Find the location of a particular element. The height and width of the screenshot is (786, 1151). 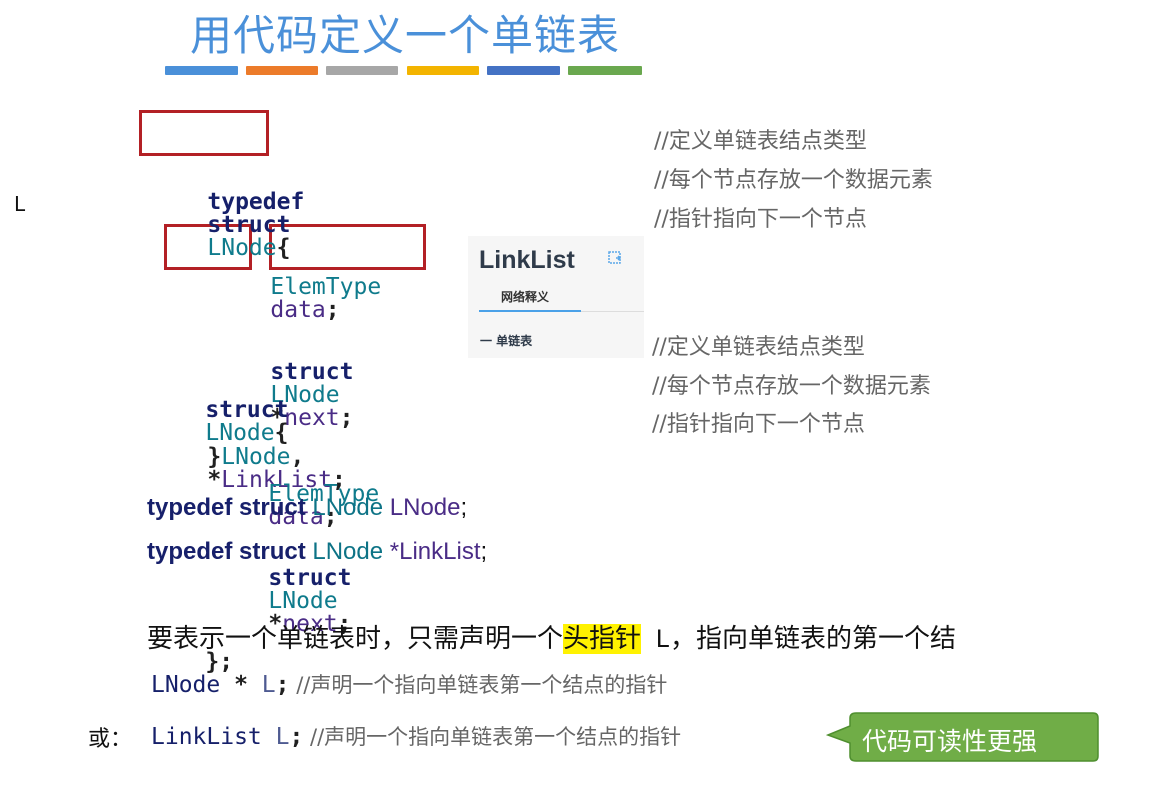

head-pointer-name: L is located at coordinates (655, 639).